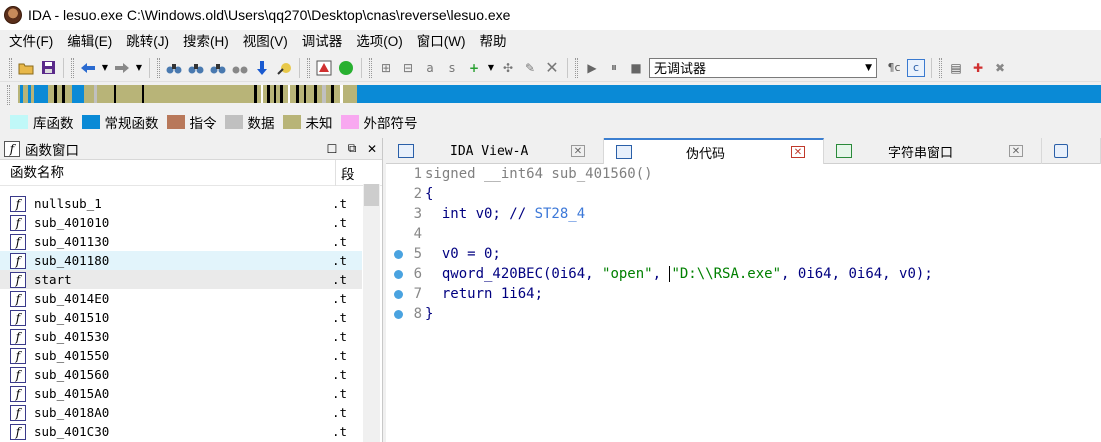 The height and width of the screenshot is (442, 1101). I want to click on function-row: f nullsub_1 .t, so click(181, 203).